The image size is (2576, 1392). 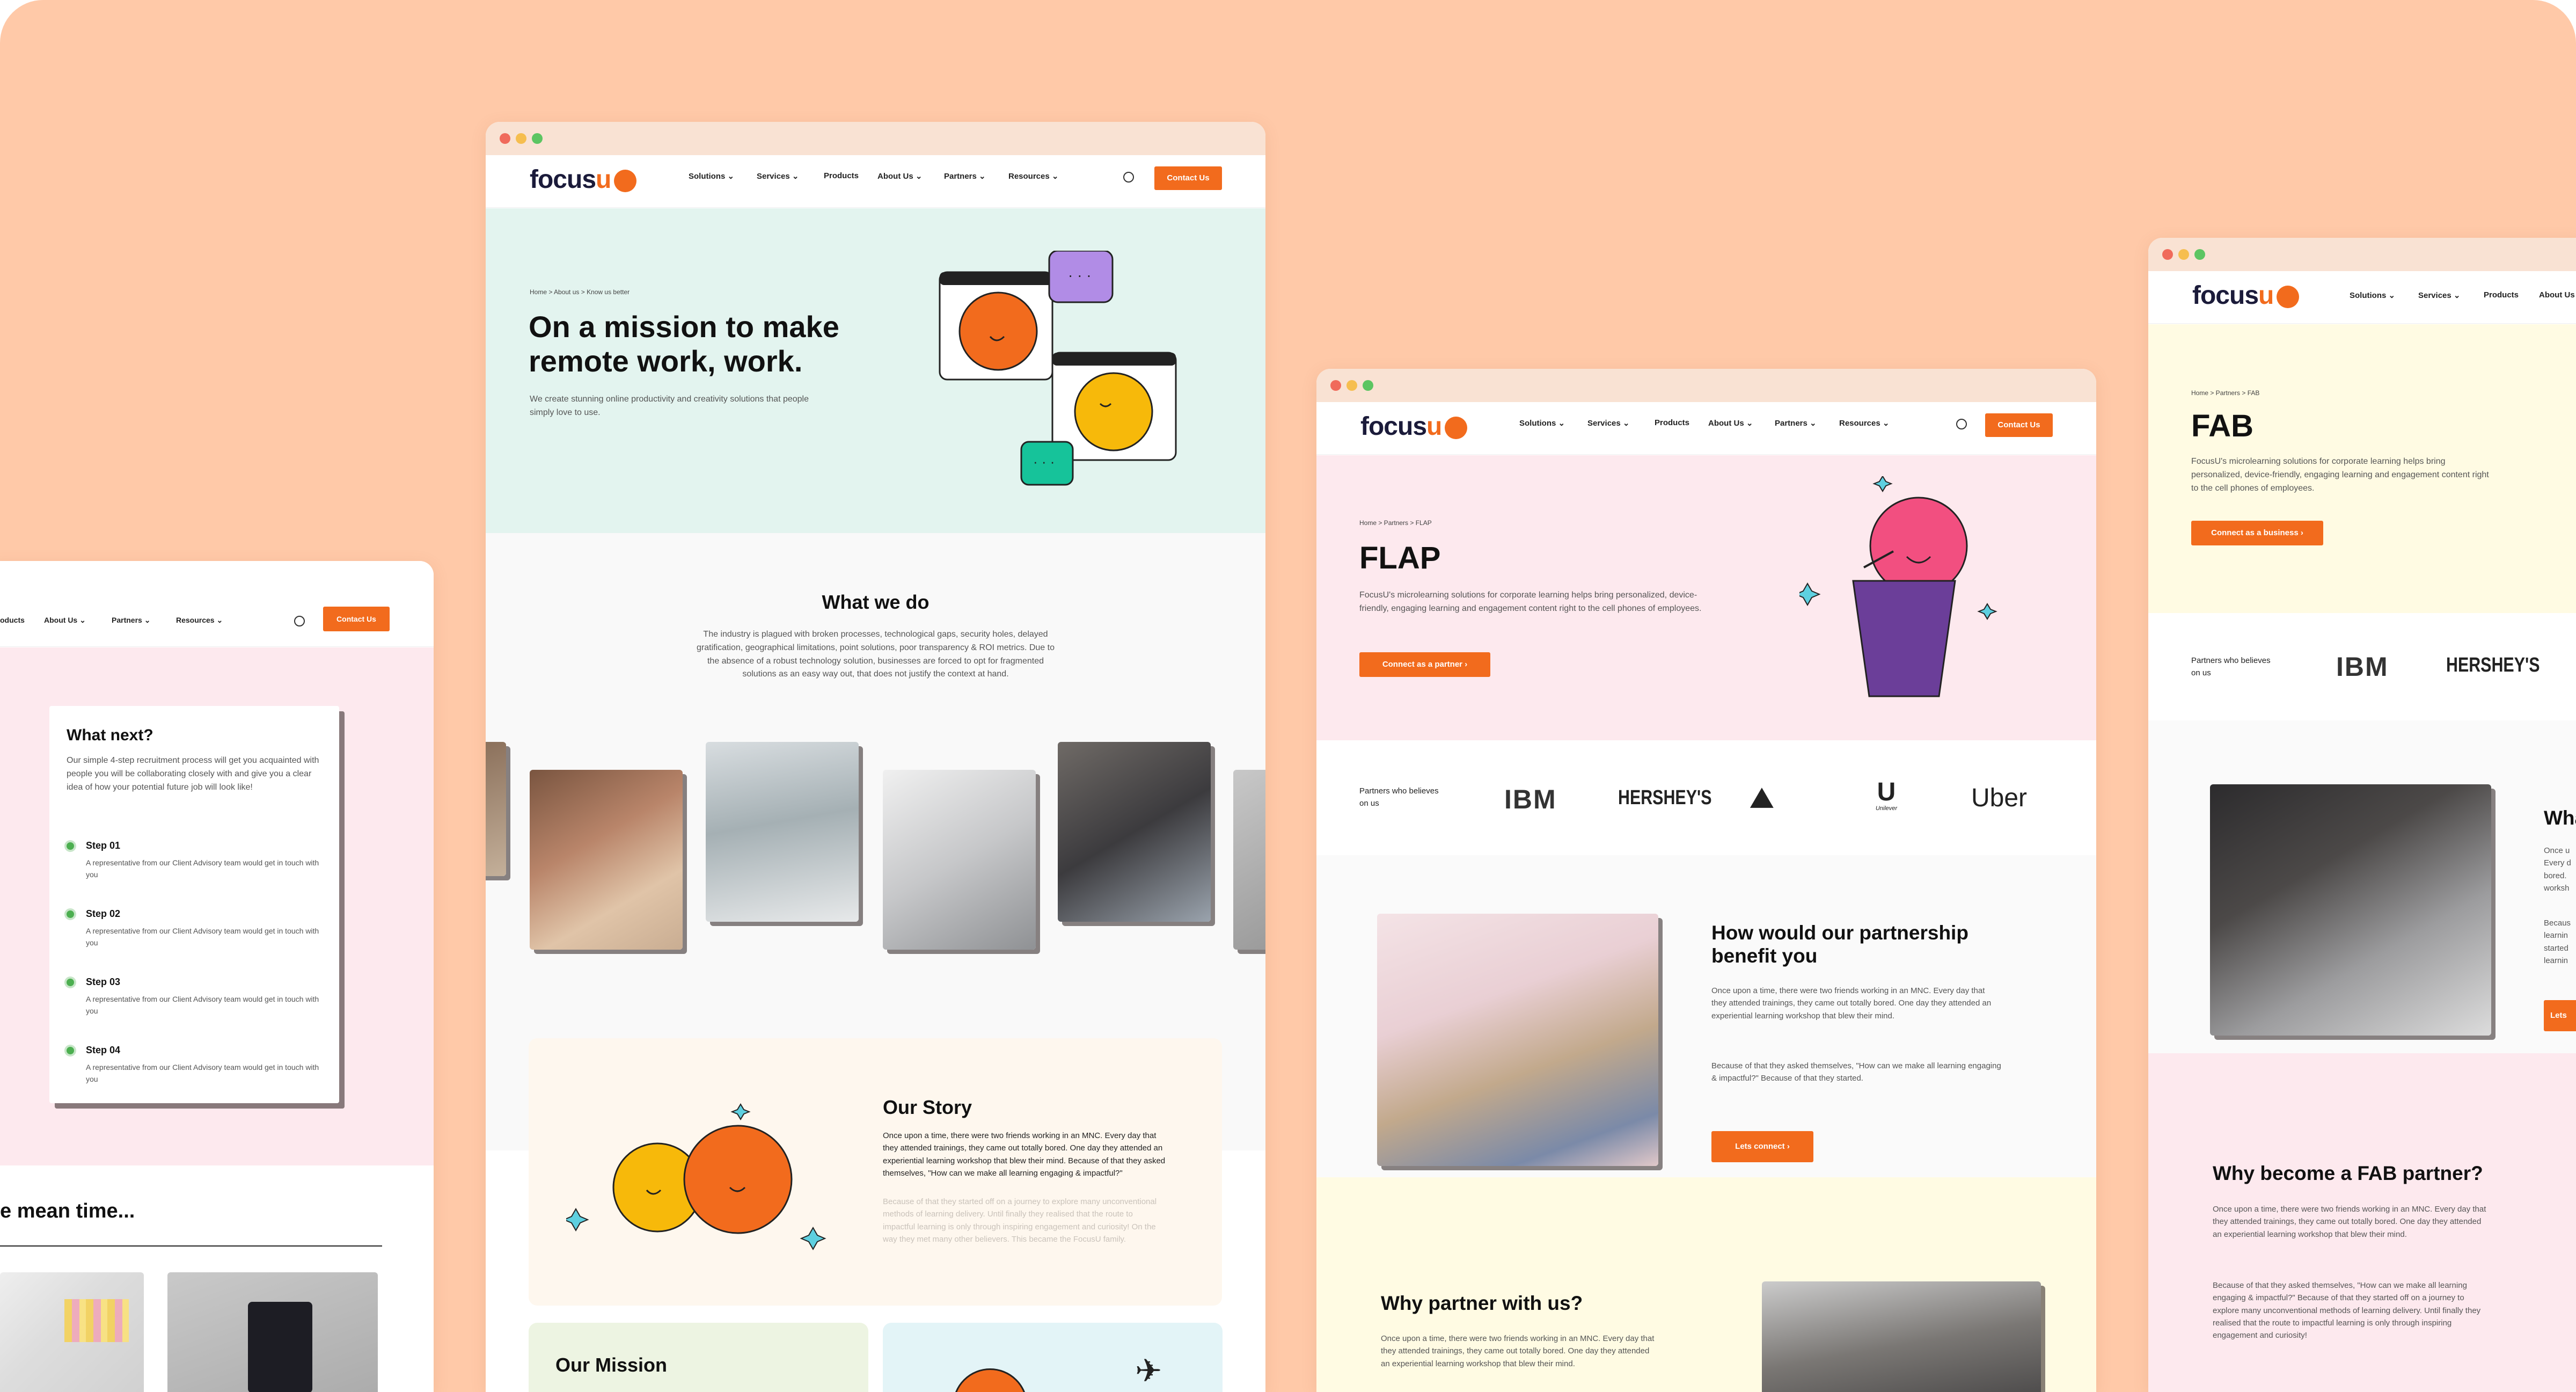 I want to click on unilever-logo: U Unilever, so click(x=1886, y=795).